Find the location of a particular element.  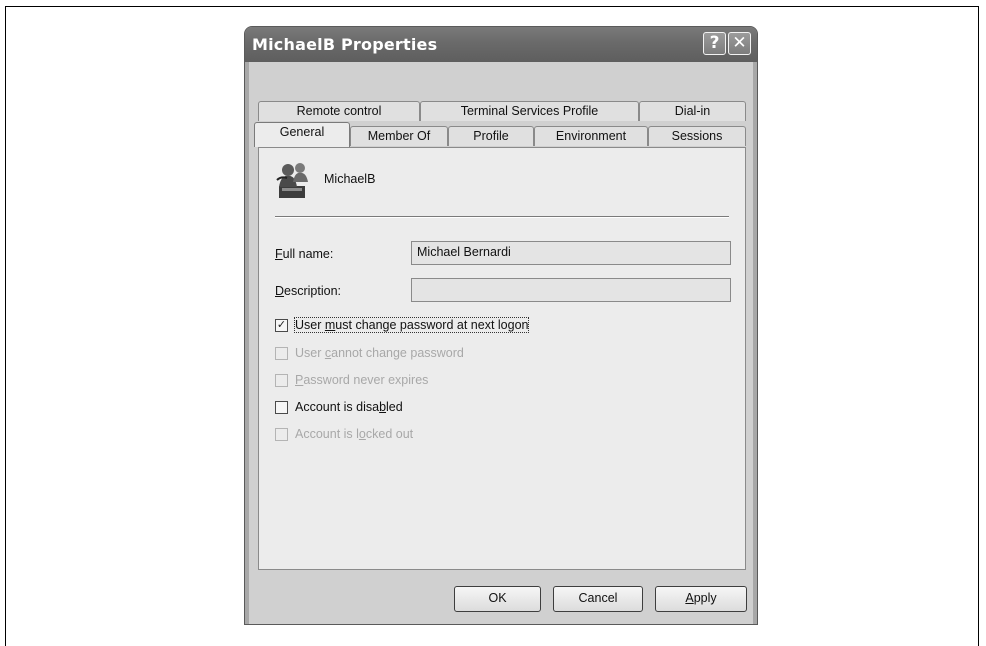

tab-general: General is located at coordinates (302, 134).